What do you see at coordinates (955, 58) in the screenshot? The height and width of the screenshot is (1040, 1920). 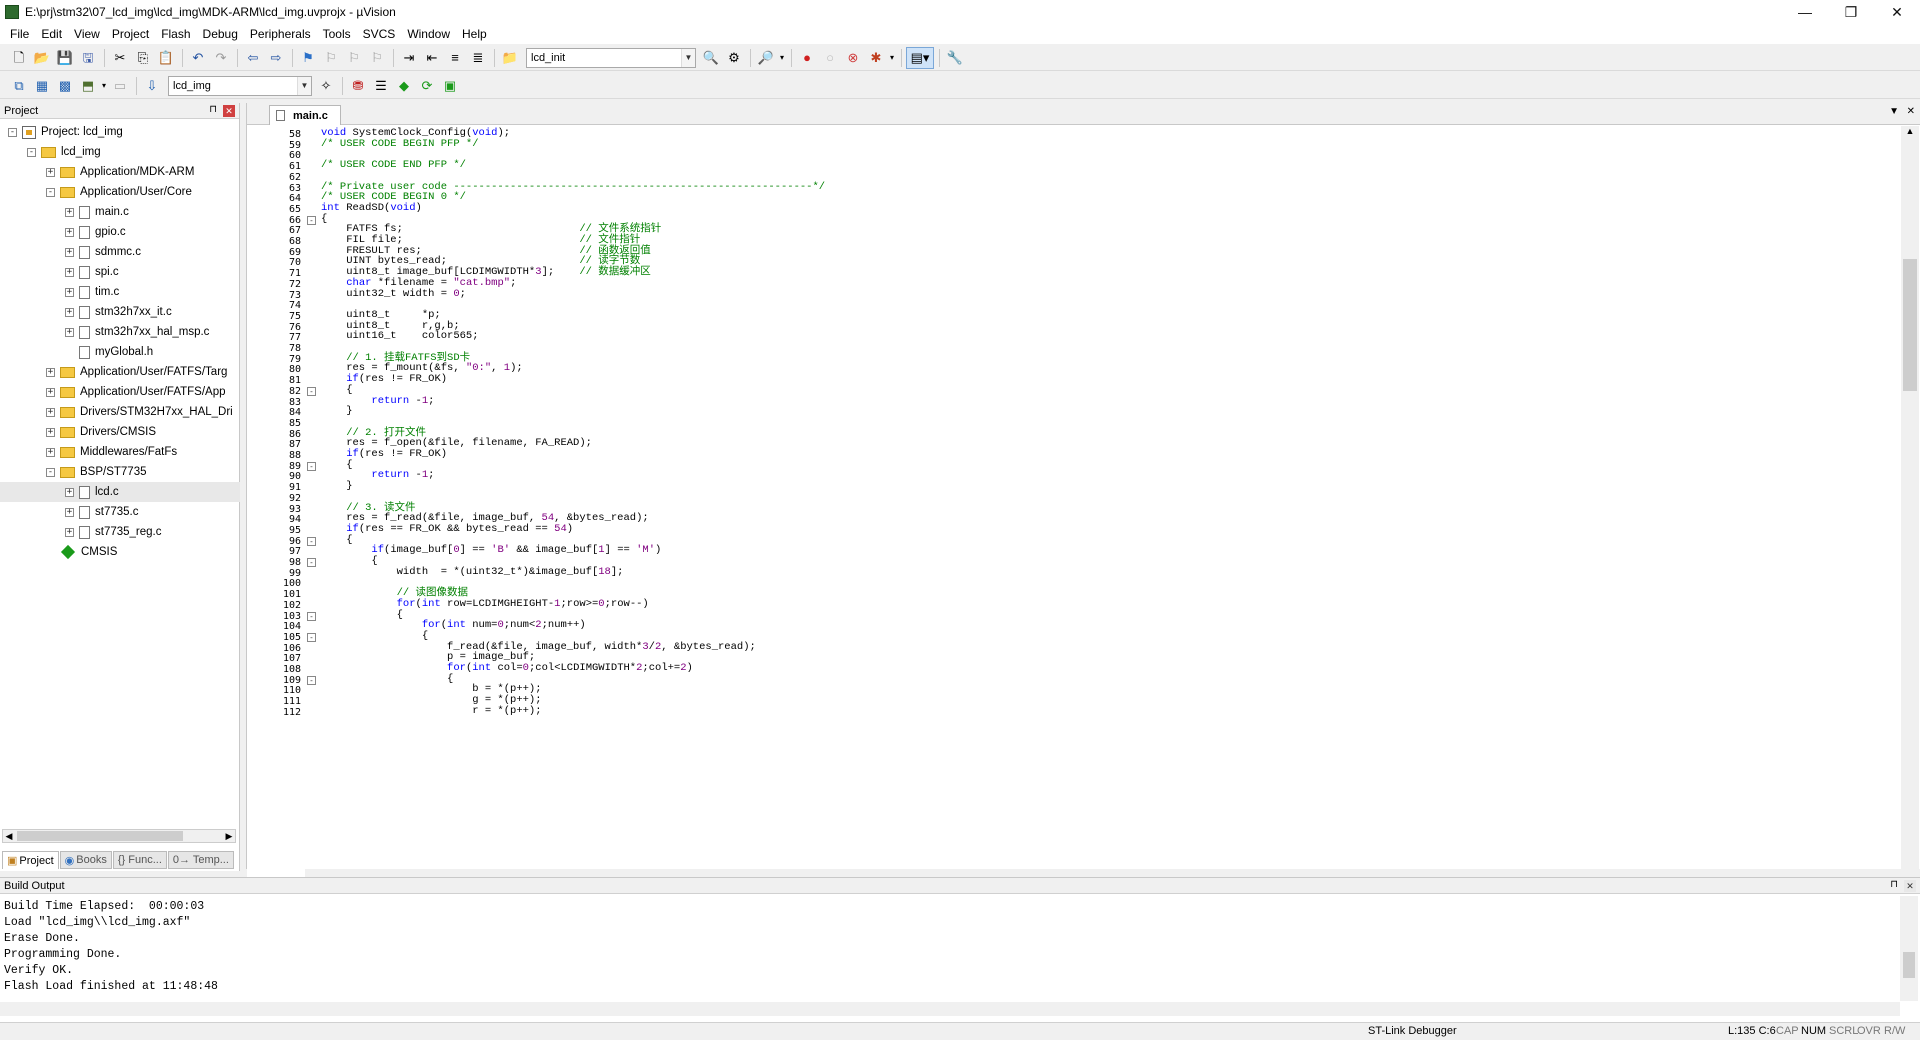 I see `configure-icon: 🔧` at bounding box center [955, 58].